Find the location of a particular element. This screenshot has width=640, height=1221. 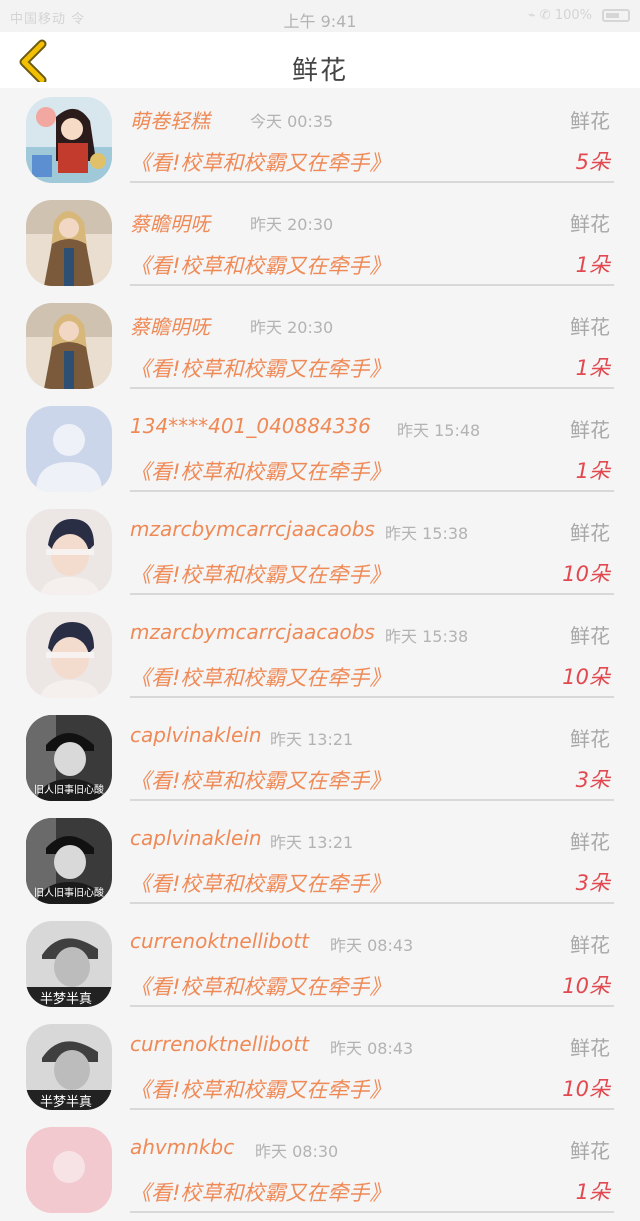

user-name: ahvmnkbc is located at coordinates (182, 1147).